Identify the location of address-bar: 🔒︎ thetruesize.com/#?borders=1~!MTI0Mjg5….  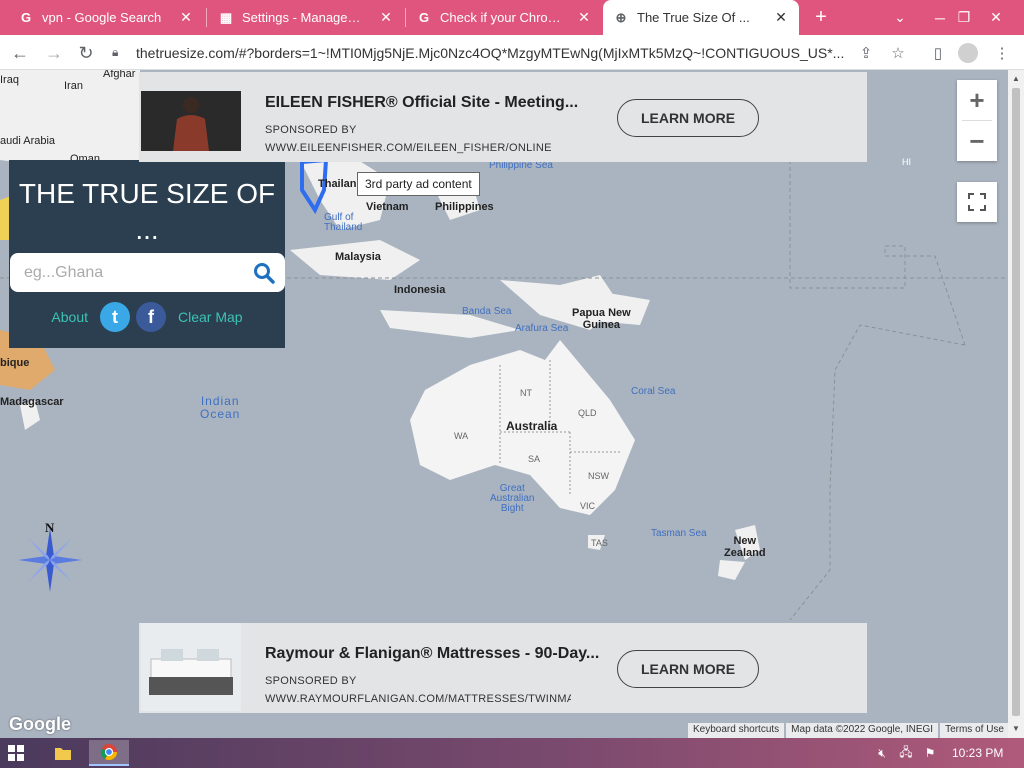
(480, 52).